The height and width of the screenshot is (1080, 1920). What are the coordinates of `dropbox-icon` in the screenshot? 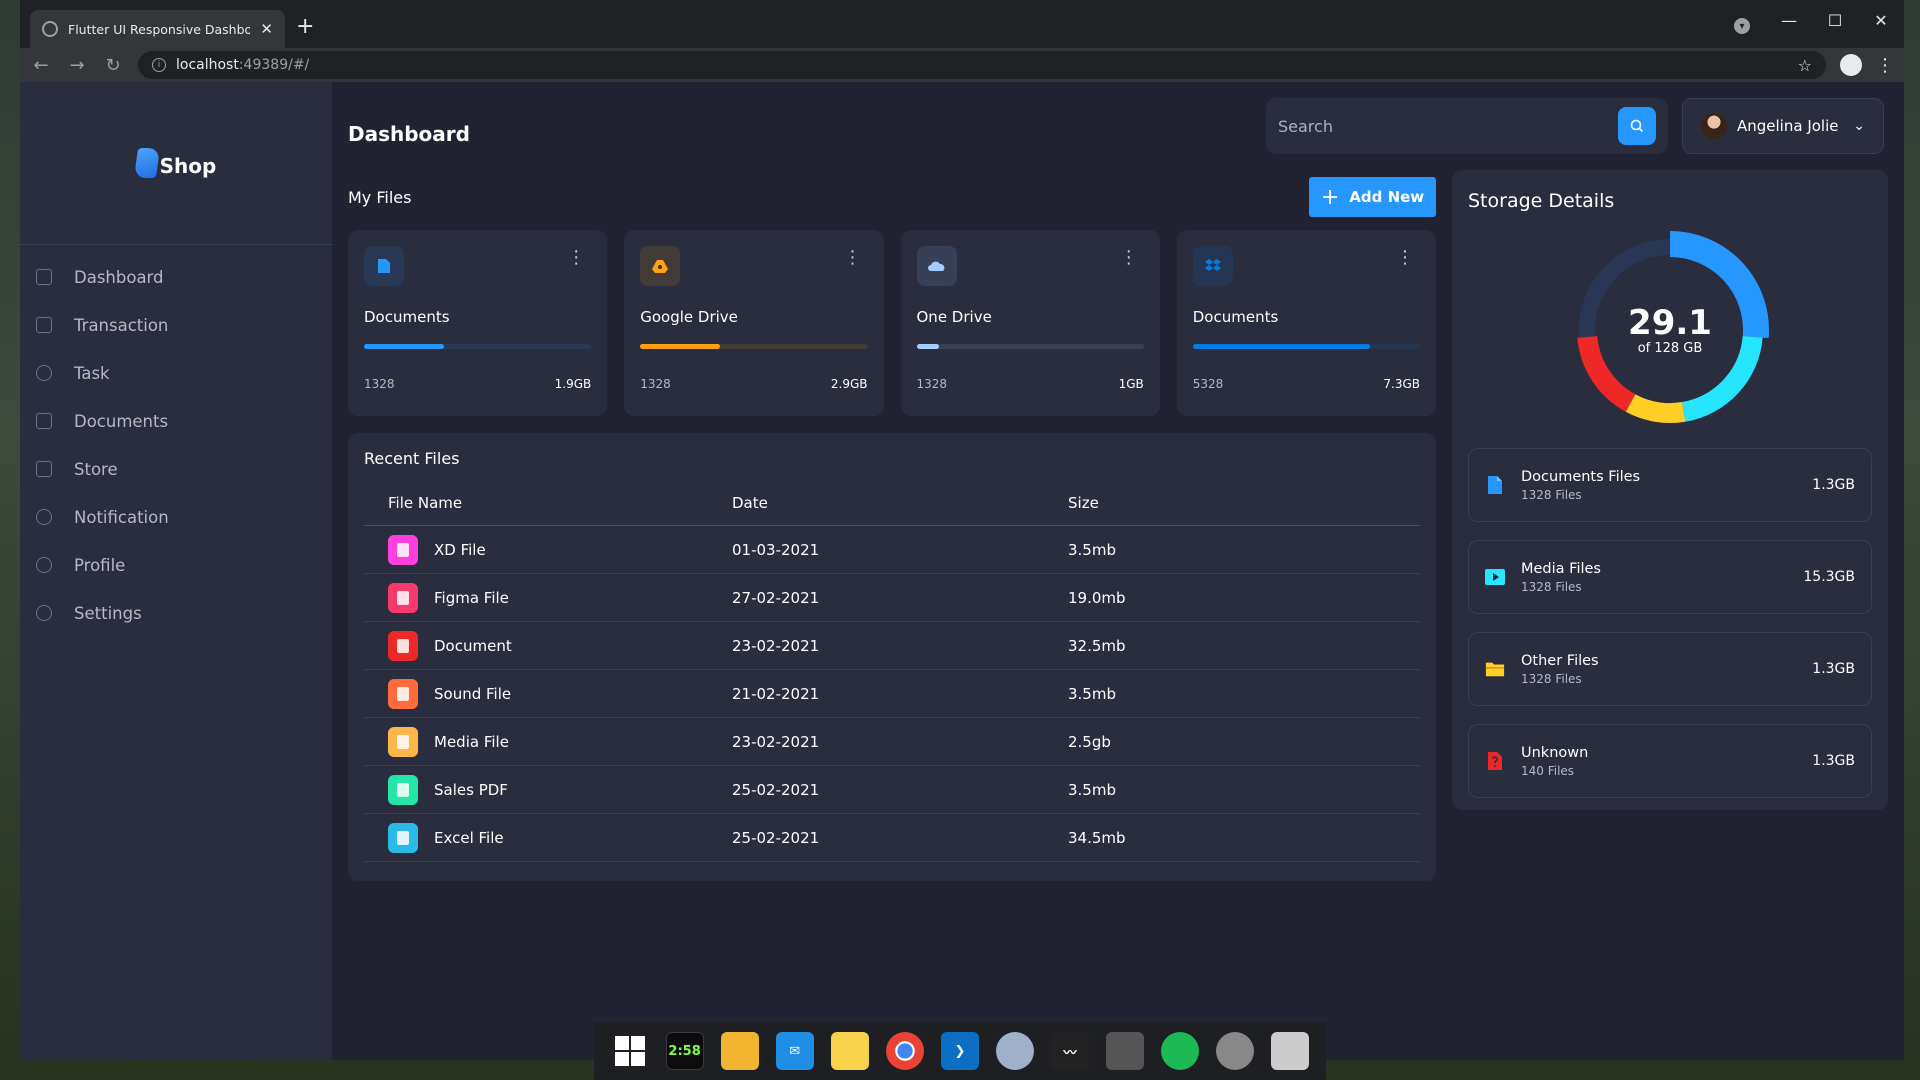 It's located at (1212, 266).